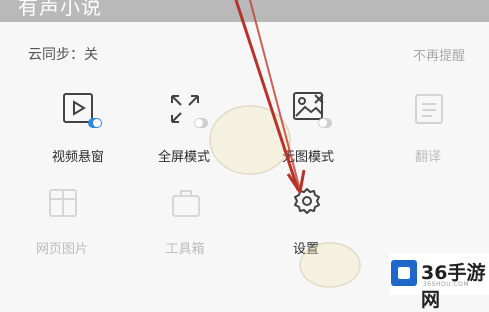  I want to click on translate-icon, so click(429, 109).